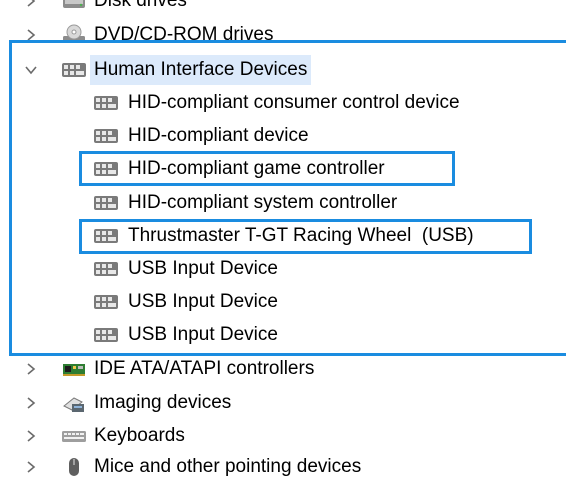 The width and height of the screenshot is (566, 488). I want to click on tree-item-label: Keyboards, so click(139, 435).